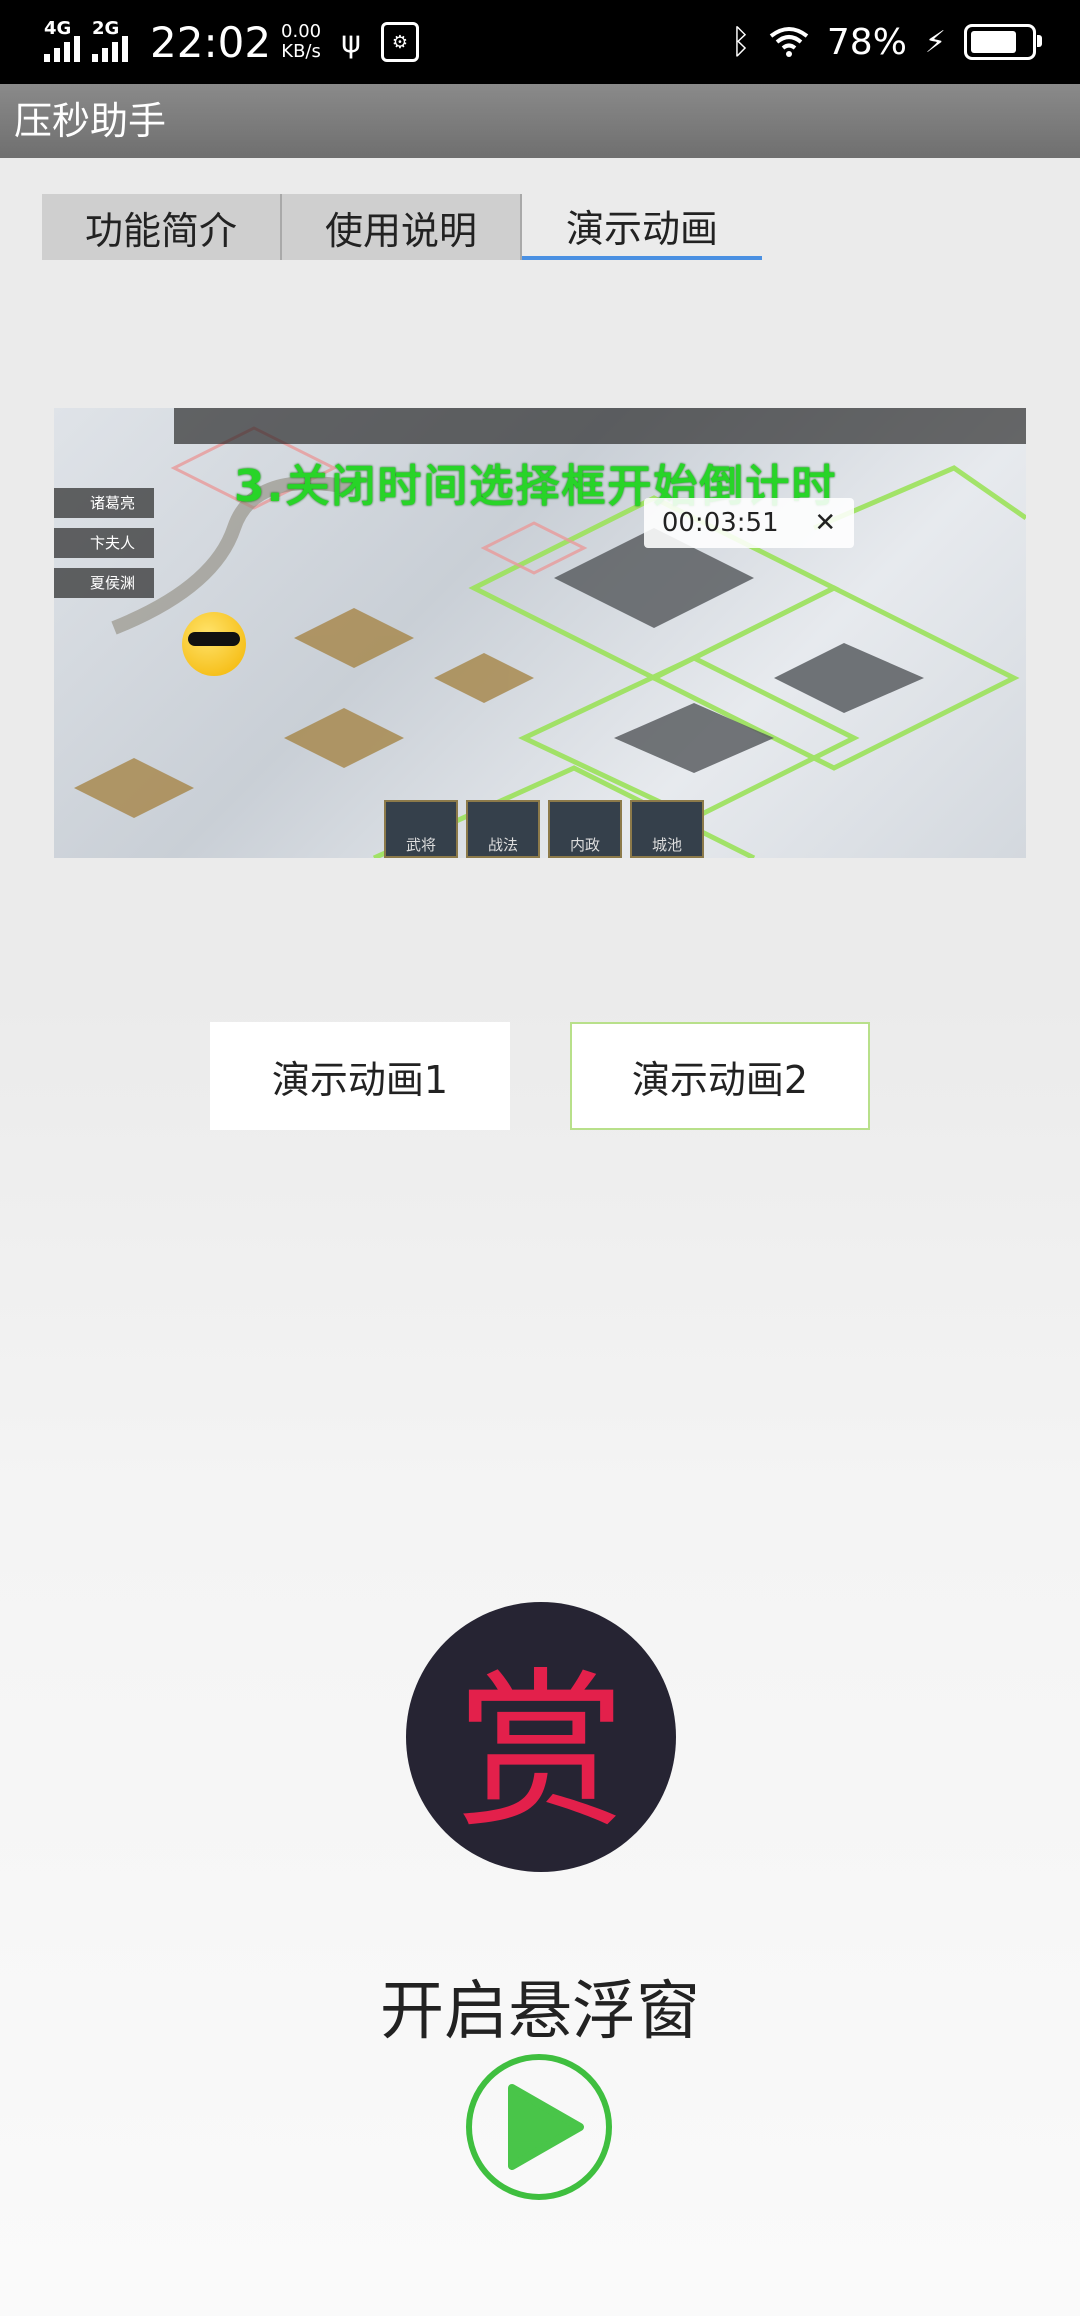  Describe the element at coordinates (104, 583) in the screenshot. I see `game-side-item: 夏侯渊` at that location.